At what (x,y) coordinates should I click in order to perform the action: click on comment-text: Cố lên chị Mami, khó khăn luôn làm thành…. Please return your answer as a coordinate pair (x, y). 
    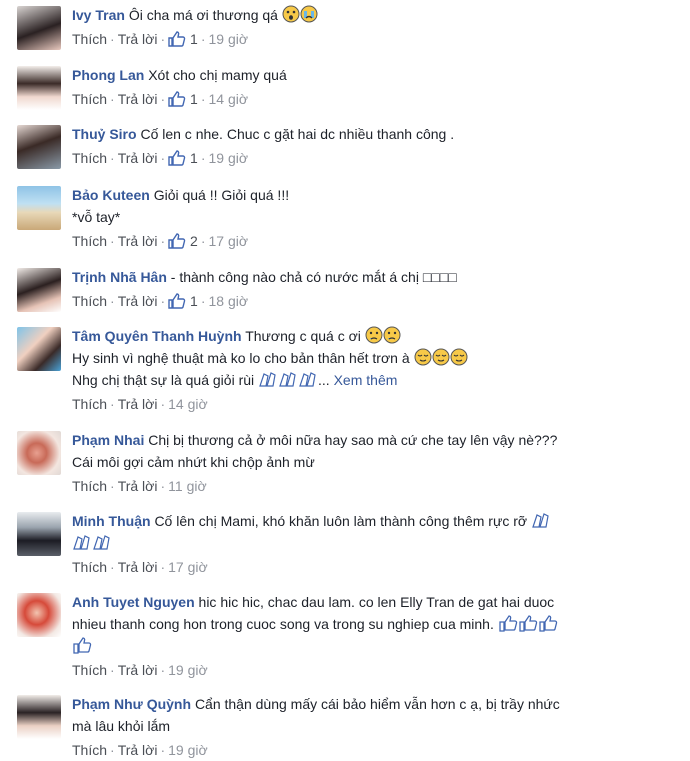
    Looking at the image, I should click on (341, 521).